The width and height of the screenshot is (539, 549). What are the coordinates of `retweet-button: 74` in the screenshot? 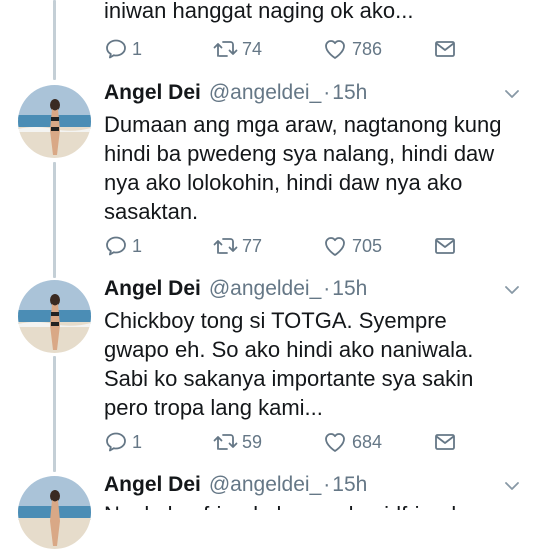 It's located at (237, 49).